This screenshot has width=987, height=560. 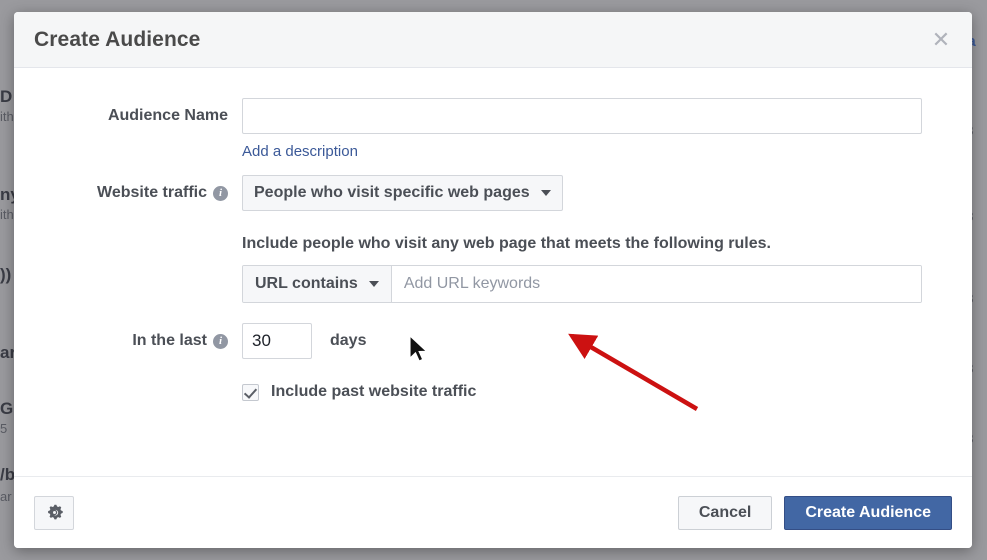 I want to click on website-traffic-label: Website traffic i, so click(x=128, y=193).